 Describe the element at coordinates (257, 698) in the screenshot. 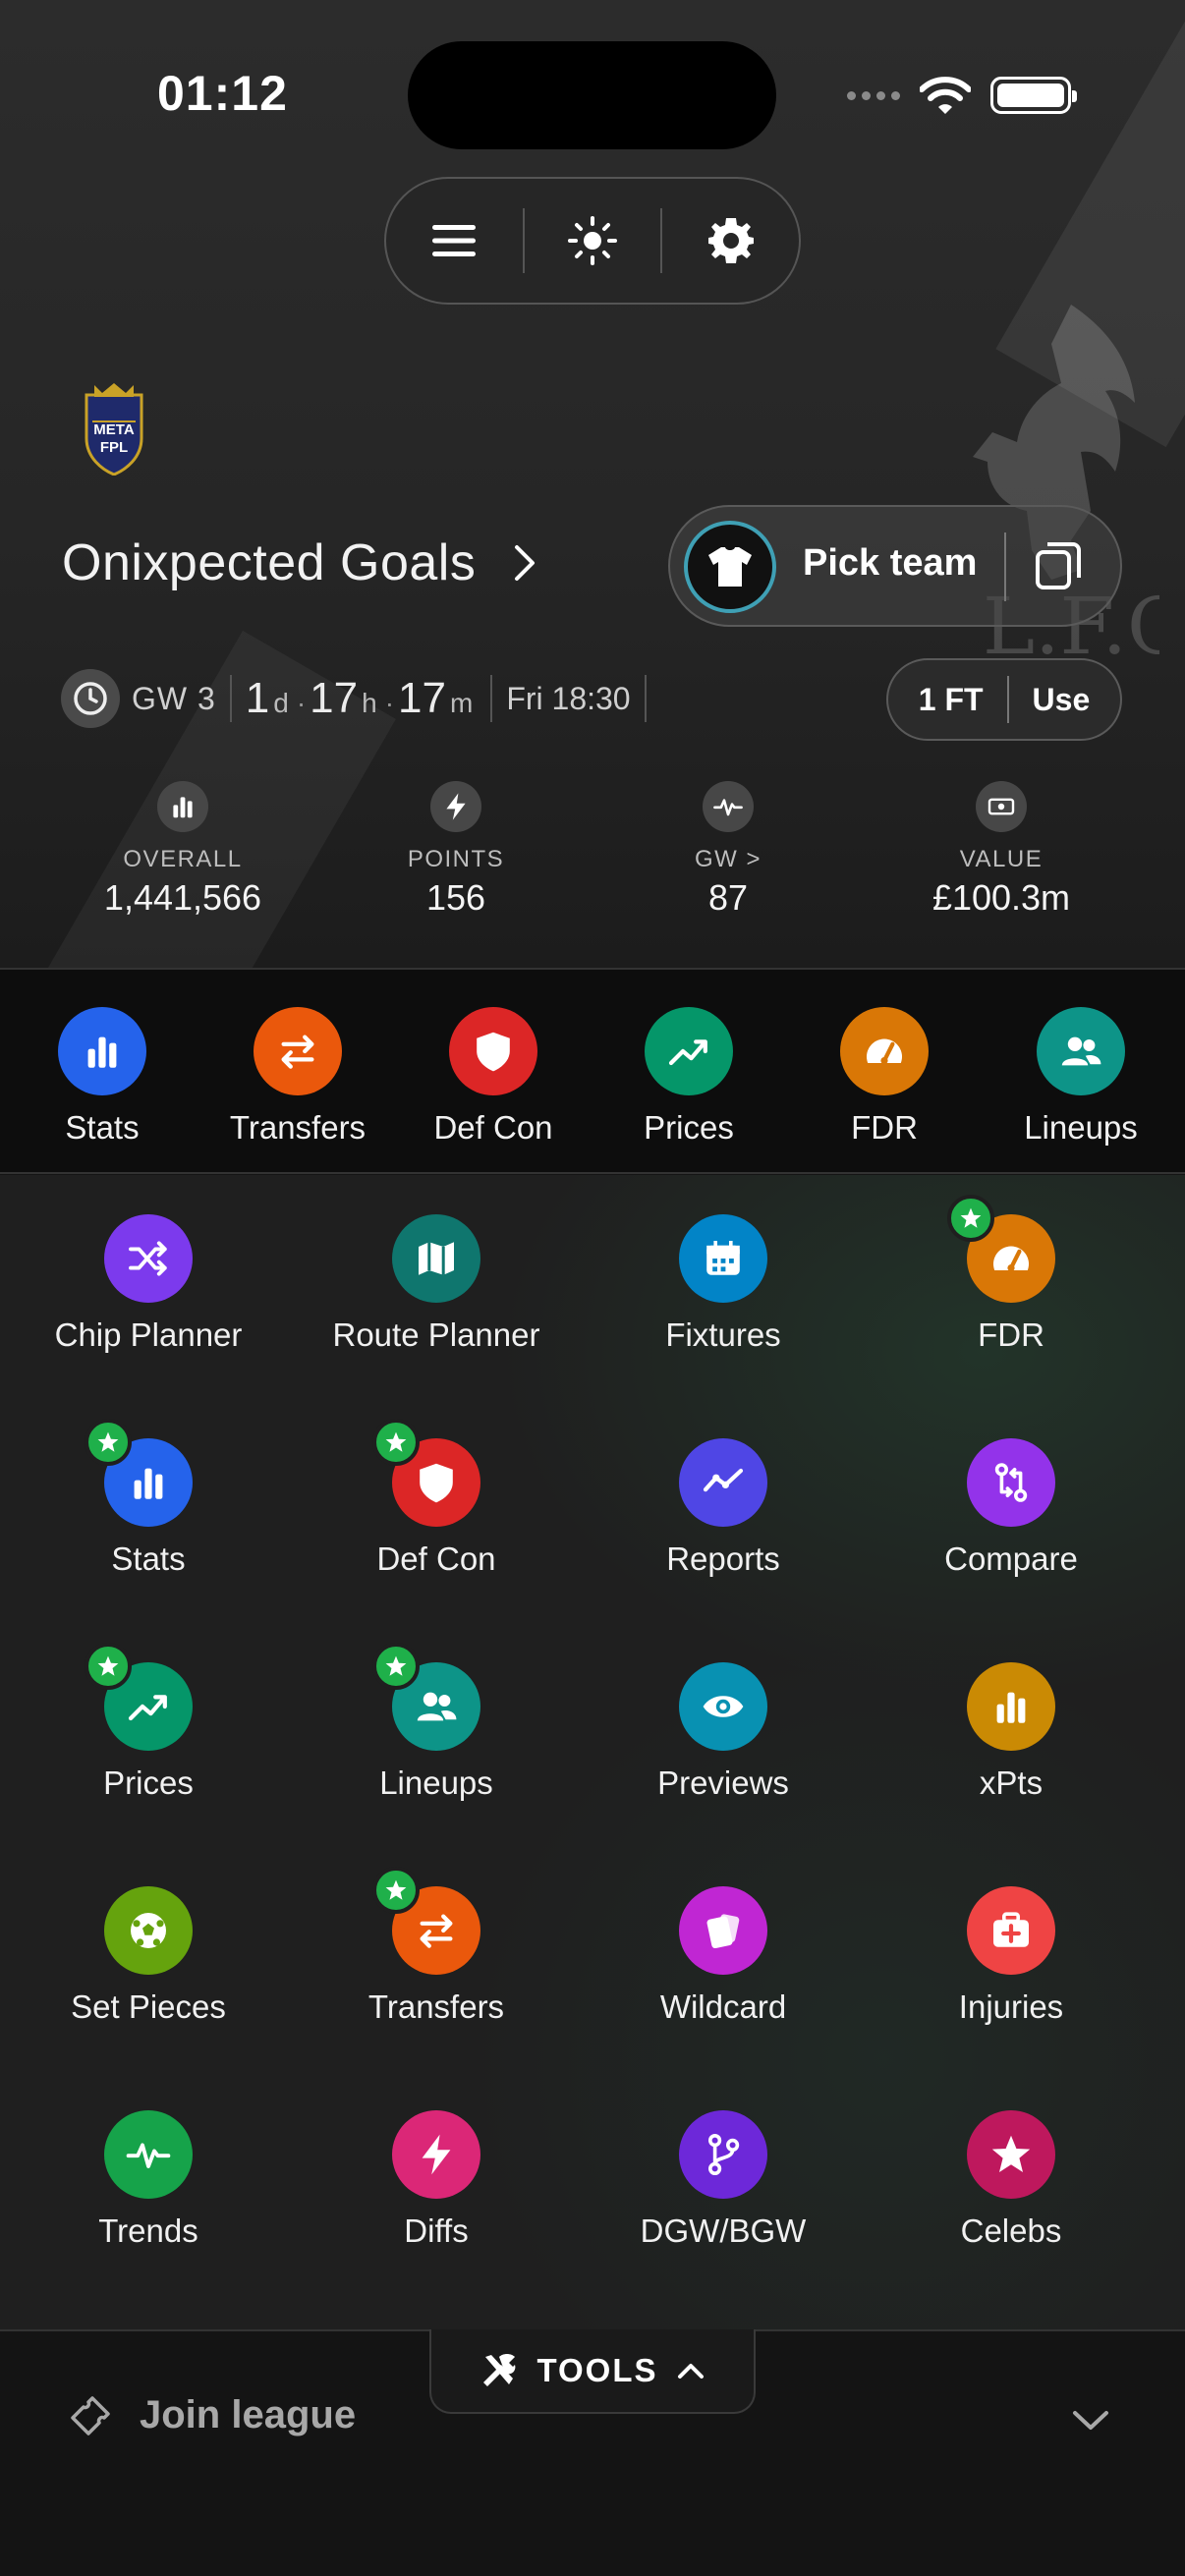

I see `countdown-days: 1` at that location.